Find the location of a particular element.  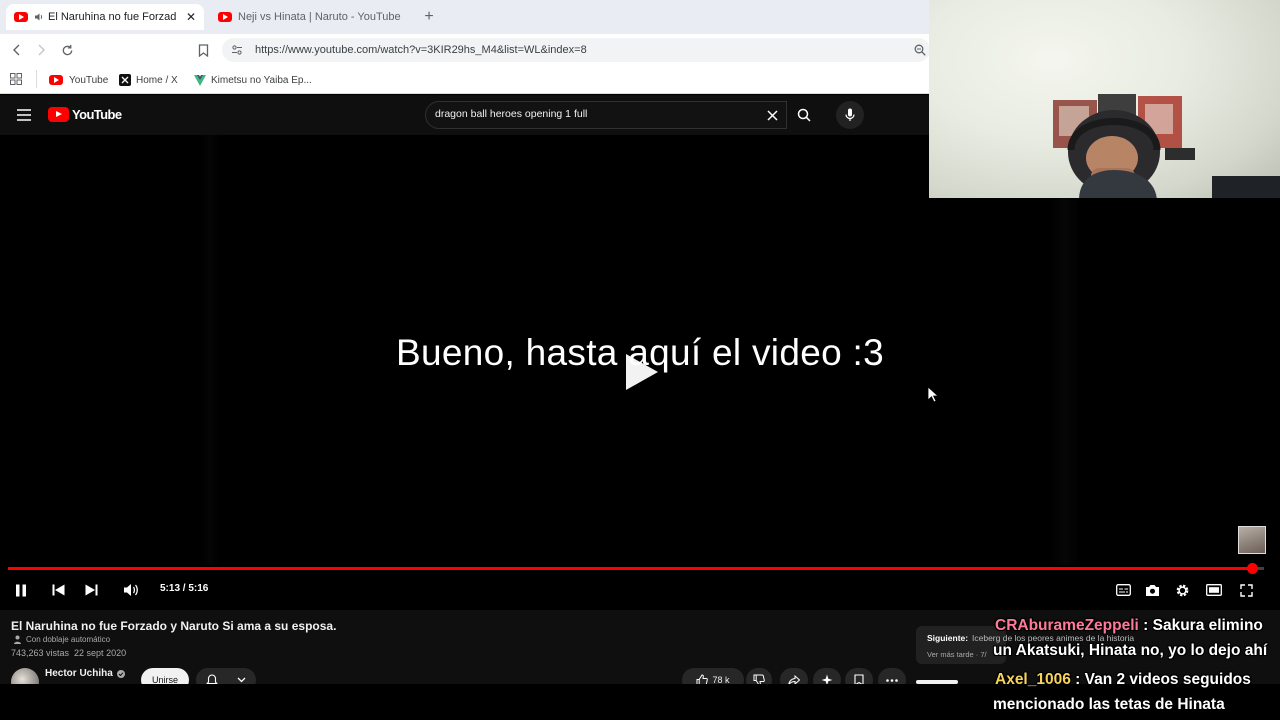

browser-tab-active: El Naruhina no fue Forzado y ✕ is located at coordinates (105, 17).